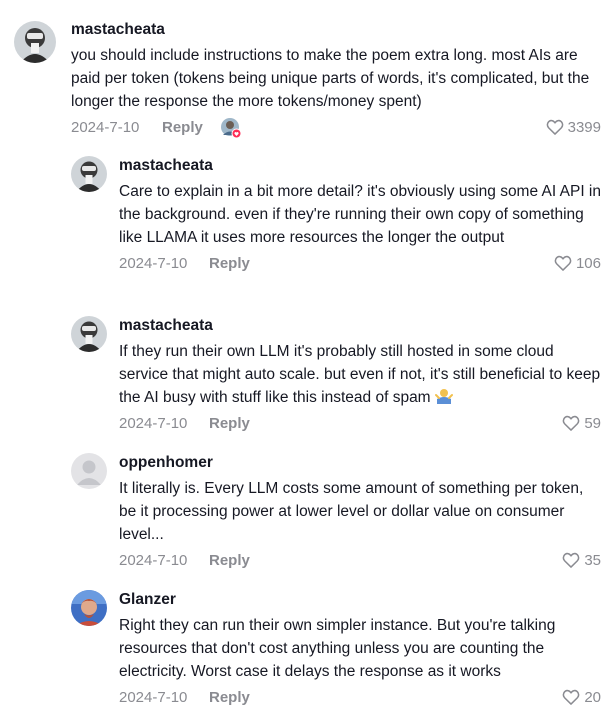  I want to click on like-count: 106, so click(588, 263).